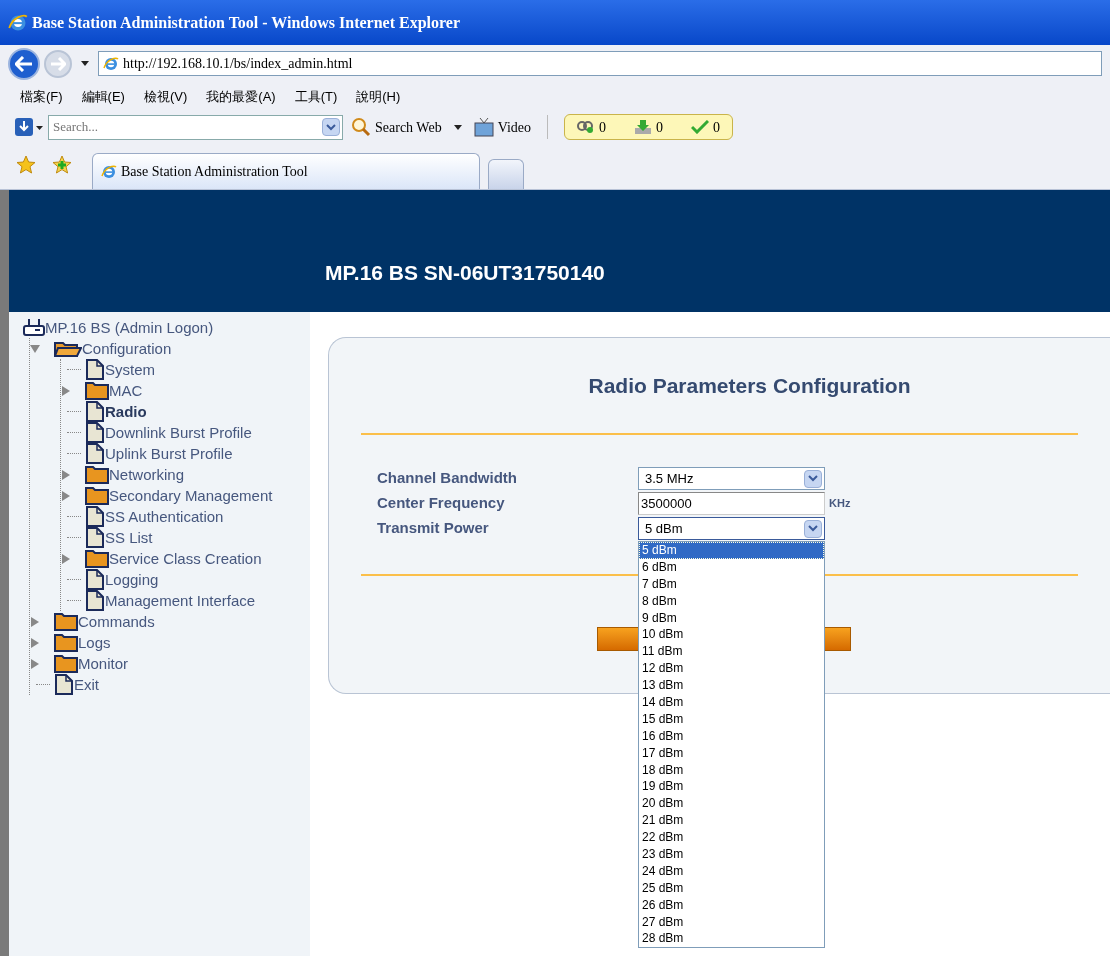 The width and height of the screenshot is (1110, 956). Describe the element at coordinates (731, 939) in the screenshot. I see `dropdown-option: 28 dBm` at that location.